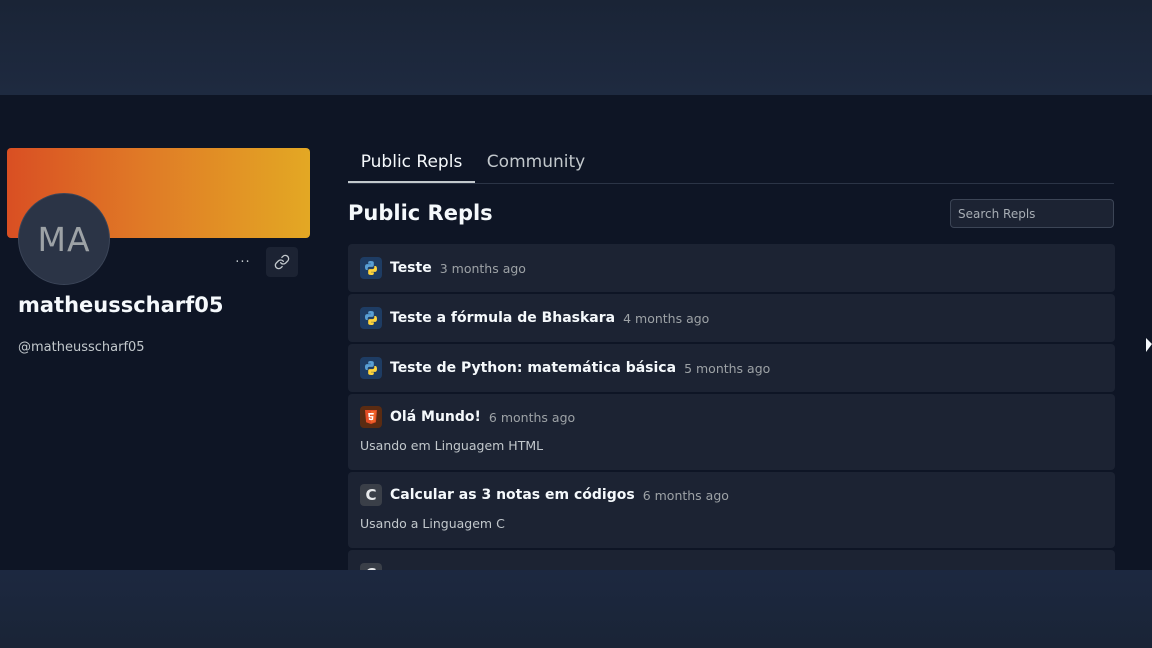  I want to click on avatar: MA, so click(64, 239).